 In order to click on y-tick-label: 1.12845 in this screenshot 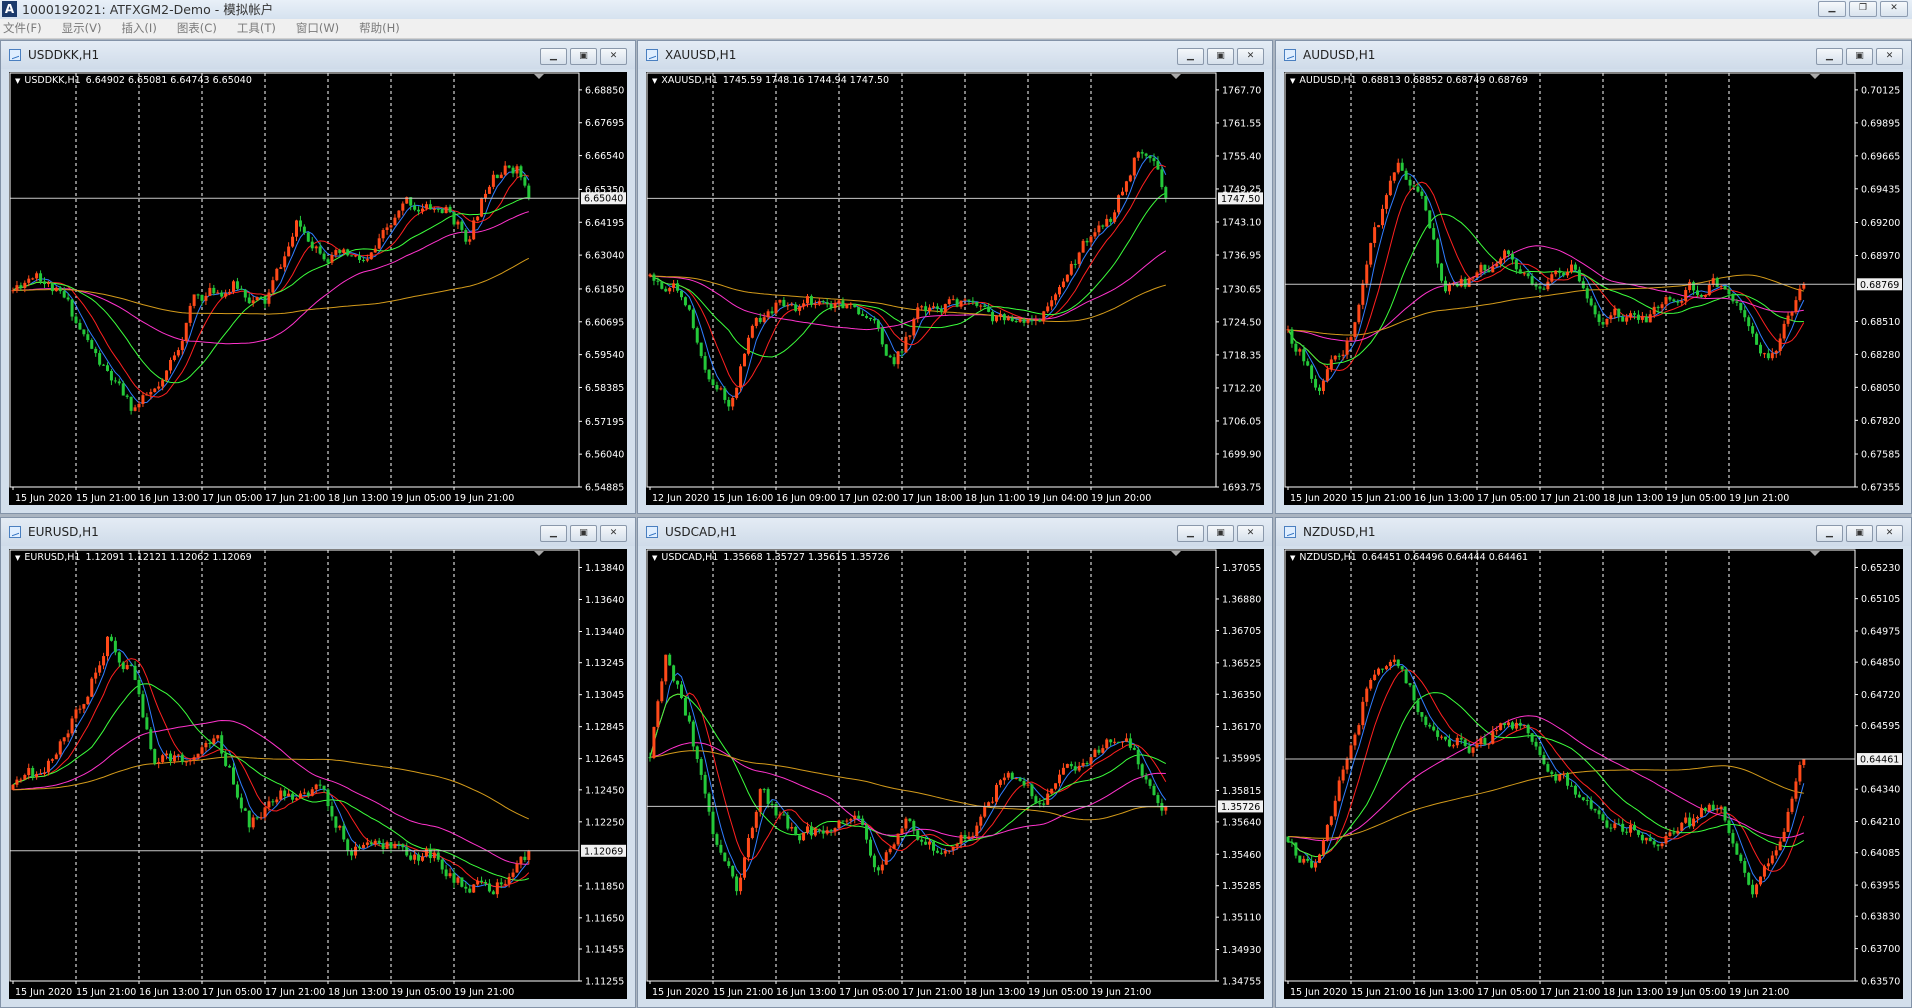, I will do `click(604, 727)`.